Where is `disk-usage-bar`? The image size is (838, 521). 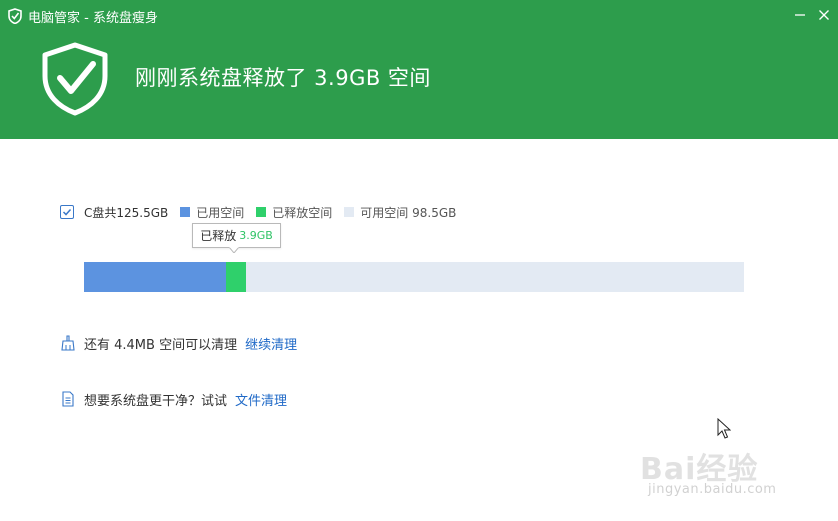
disk-usage-bar is located at coordinates (414, 277).